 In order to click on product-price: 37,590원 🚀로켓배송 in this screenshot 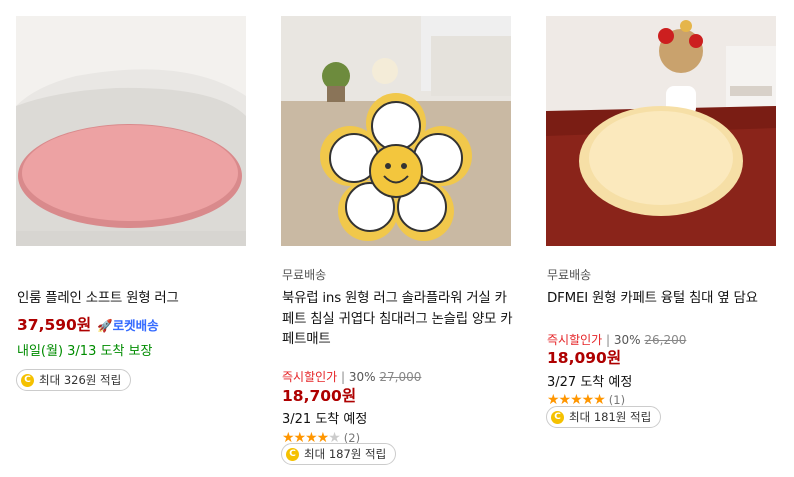, I will do `click(88, 324)`.